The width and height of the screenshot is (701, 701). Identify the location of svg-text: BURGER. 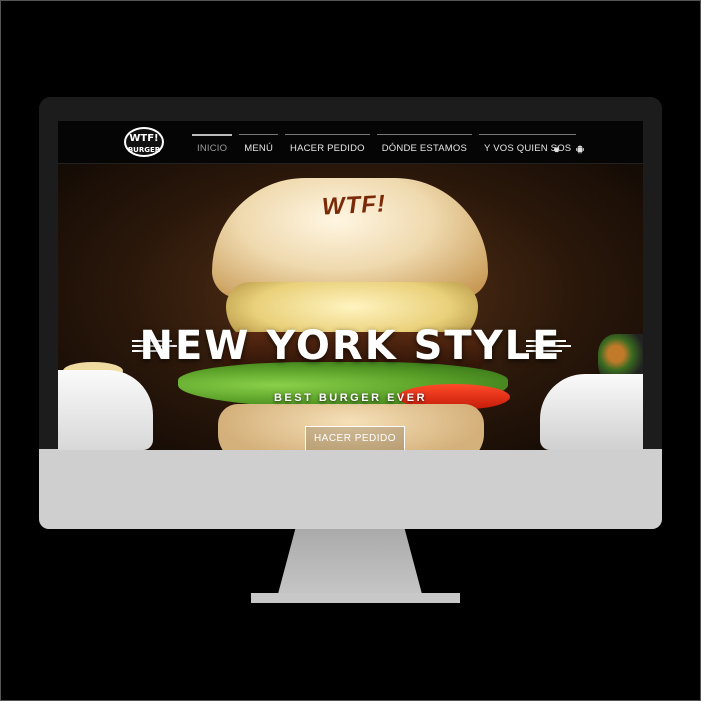
(144, 150).